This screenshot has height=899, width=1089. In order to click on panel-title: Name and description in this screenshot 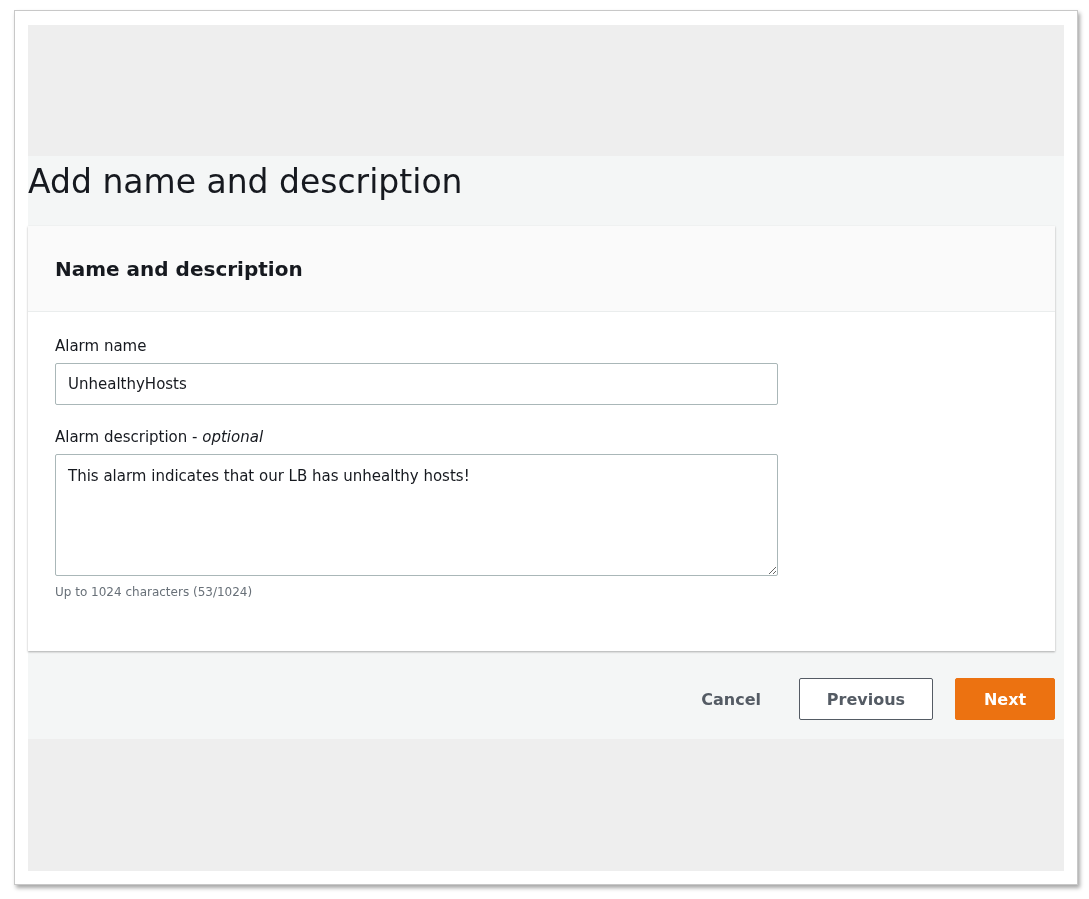, I will do `click(179, 268)`.